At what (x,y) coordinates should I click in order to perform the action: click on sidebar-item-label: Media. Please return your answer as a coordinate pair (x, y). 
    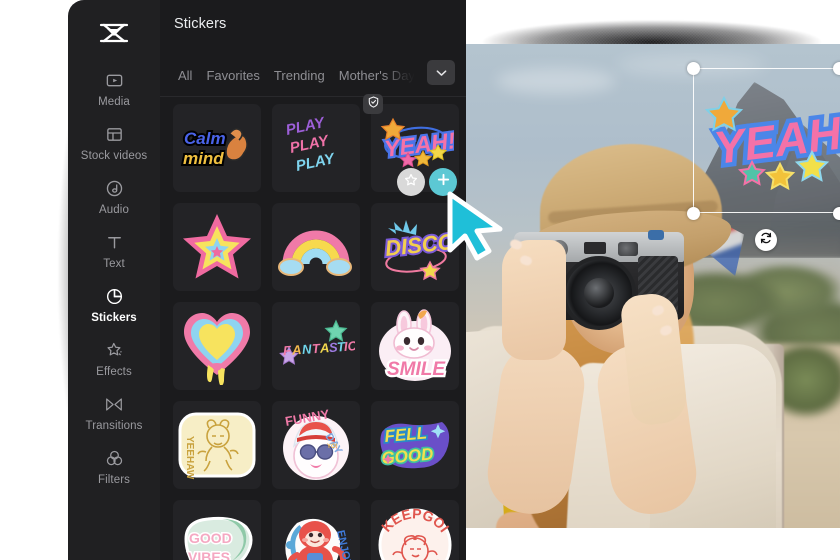
    Looking at the image, I should click on (114, 102).